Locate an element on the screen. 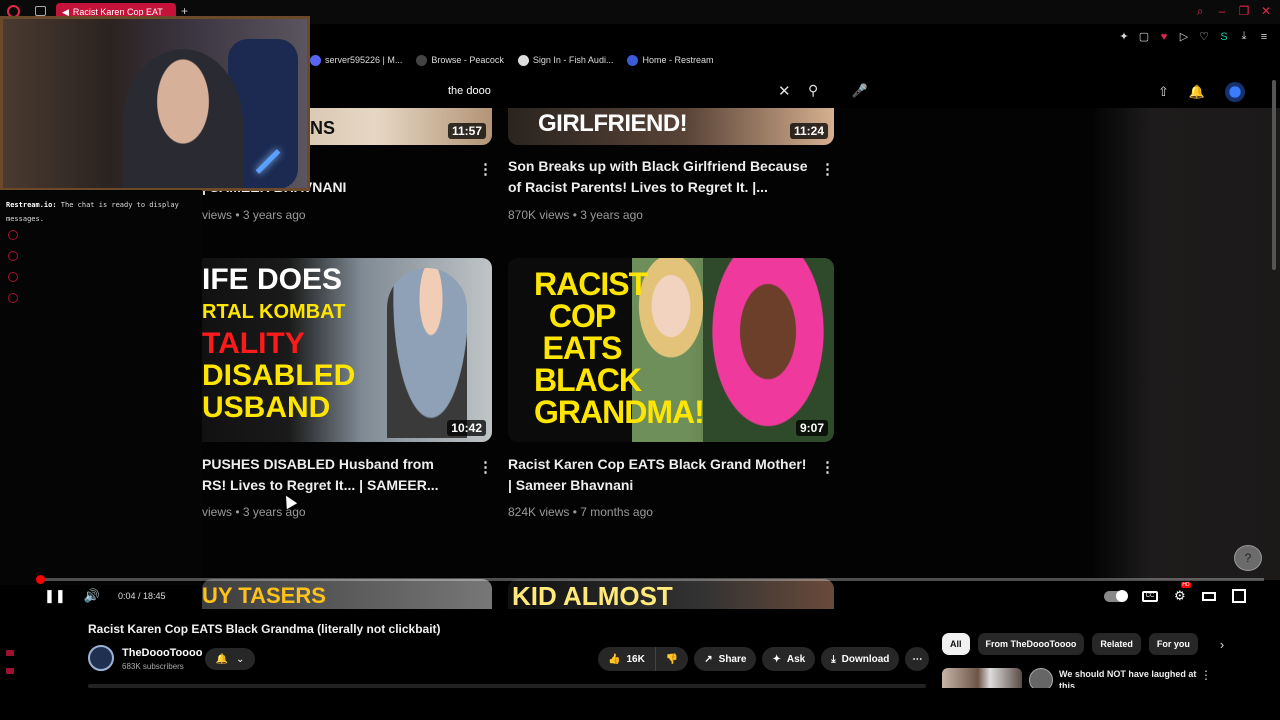 This screenshot has height=720, width=1280. recommendation-thumbnail is located at coordinates (982, 678).